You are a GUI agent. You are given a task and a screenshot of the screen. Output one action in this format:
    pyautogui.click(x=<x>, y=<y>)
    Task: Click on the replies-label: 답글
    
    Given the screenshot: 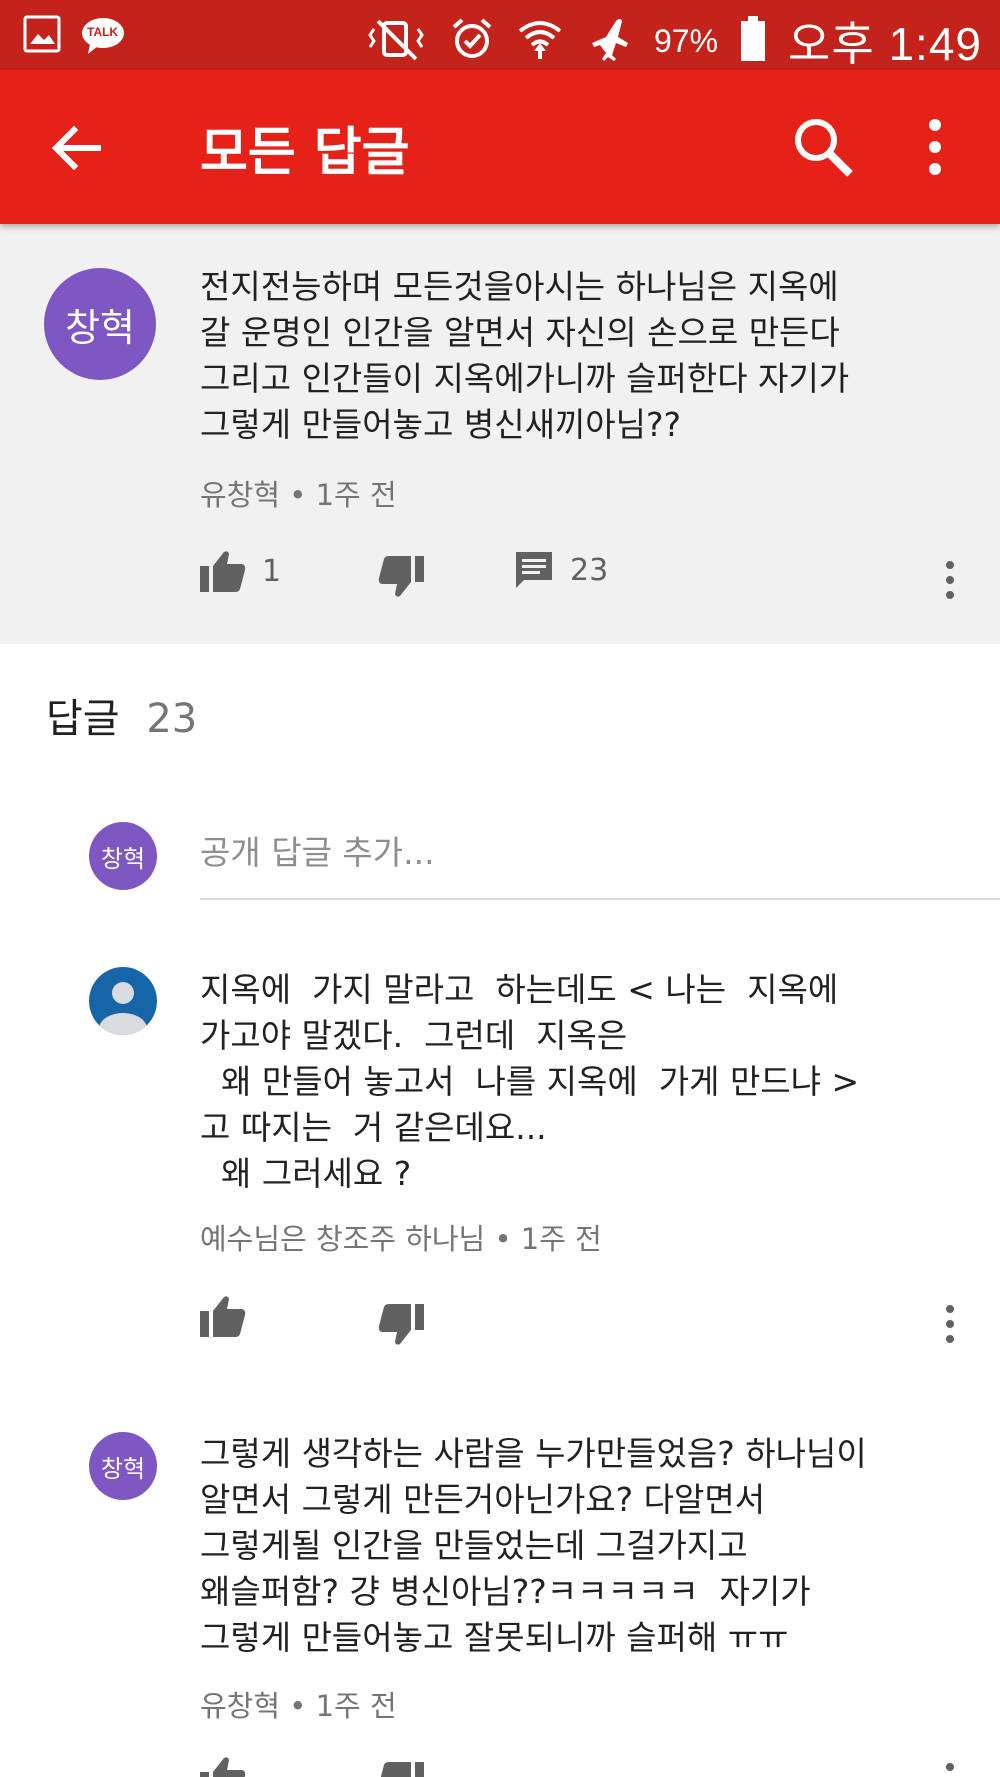 What is the action you would take?
    pyautogui.click(x=83, y=719)
    